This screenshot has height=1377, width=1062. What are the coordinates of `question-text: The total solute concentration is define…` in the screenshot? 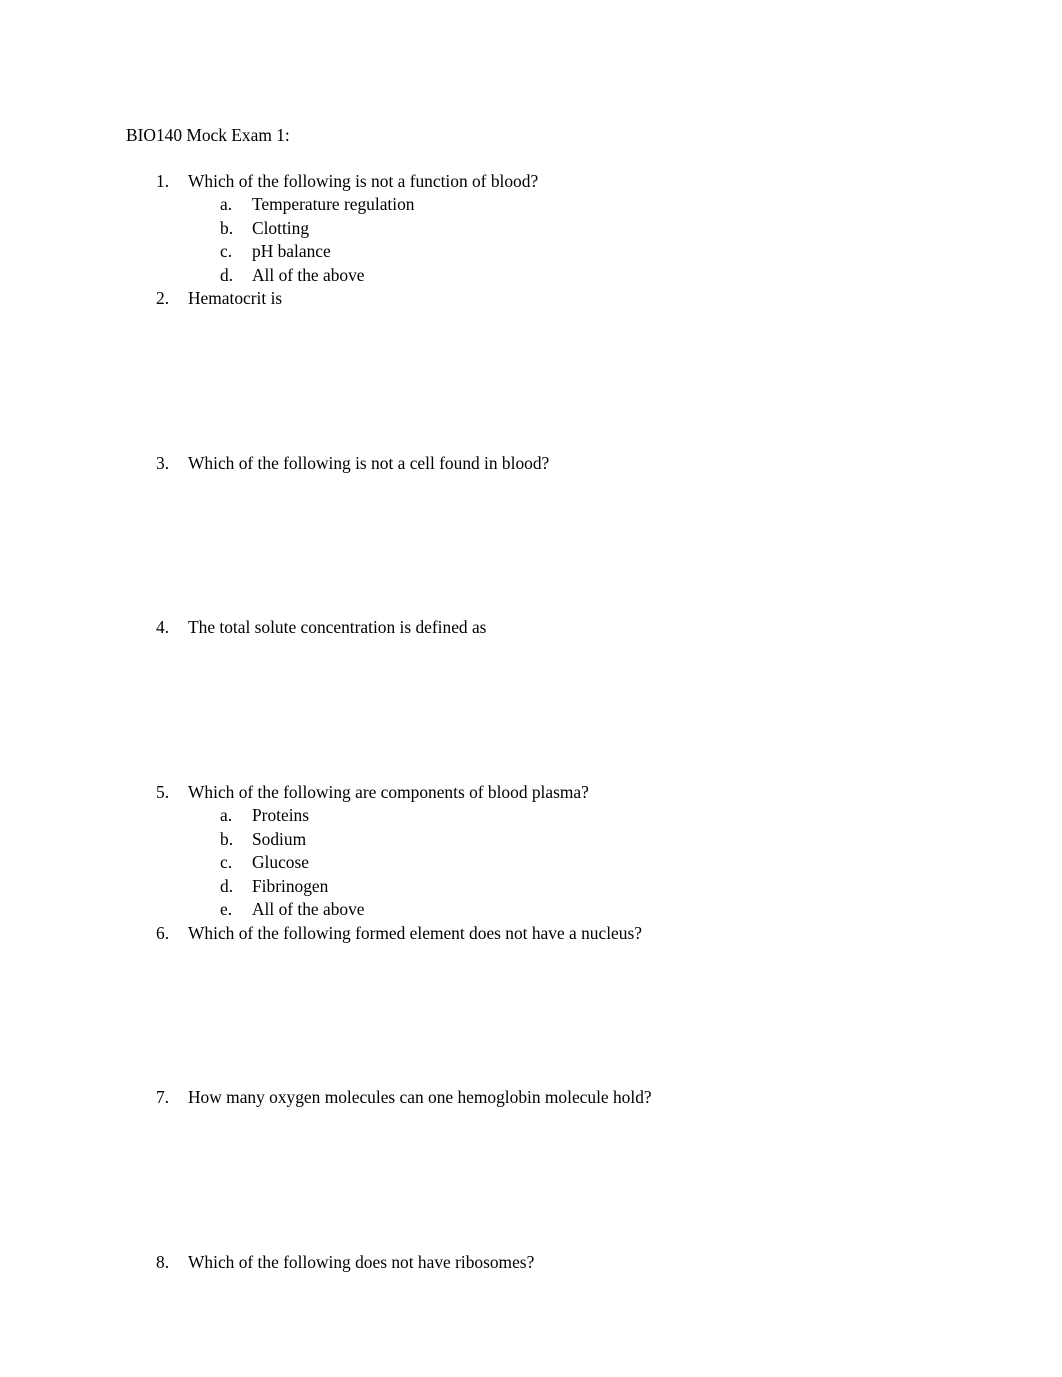 It's located at (337, 627).